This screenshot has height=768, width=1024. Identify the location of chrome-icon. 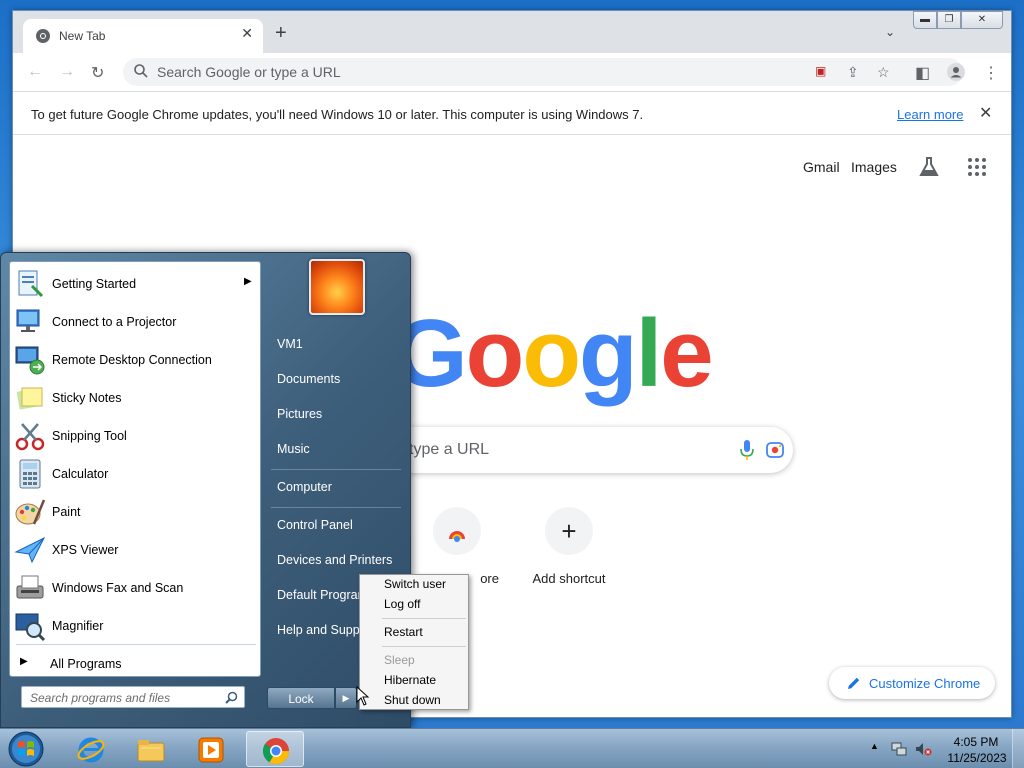
(276, 751).